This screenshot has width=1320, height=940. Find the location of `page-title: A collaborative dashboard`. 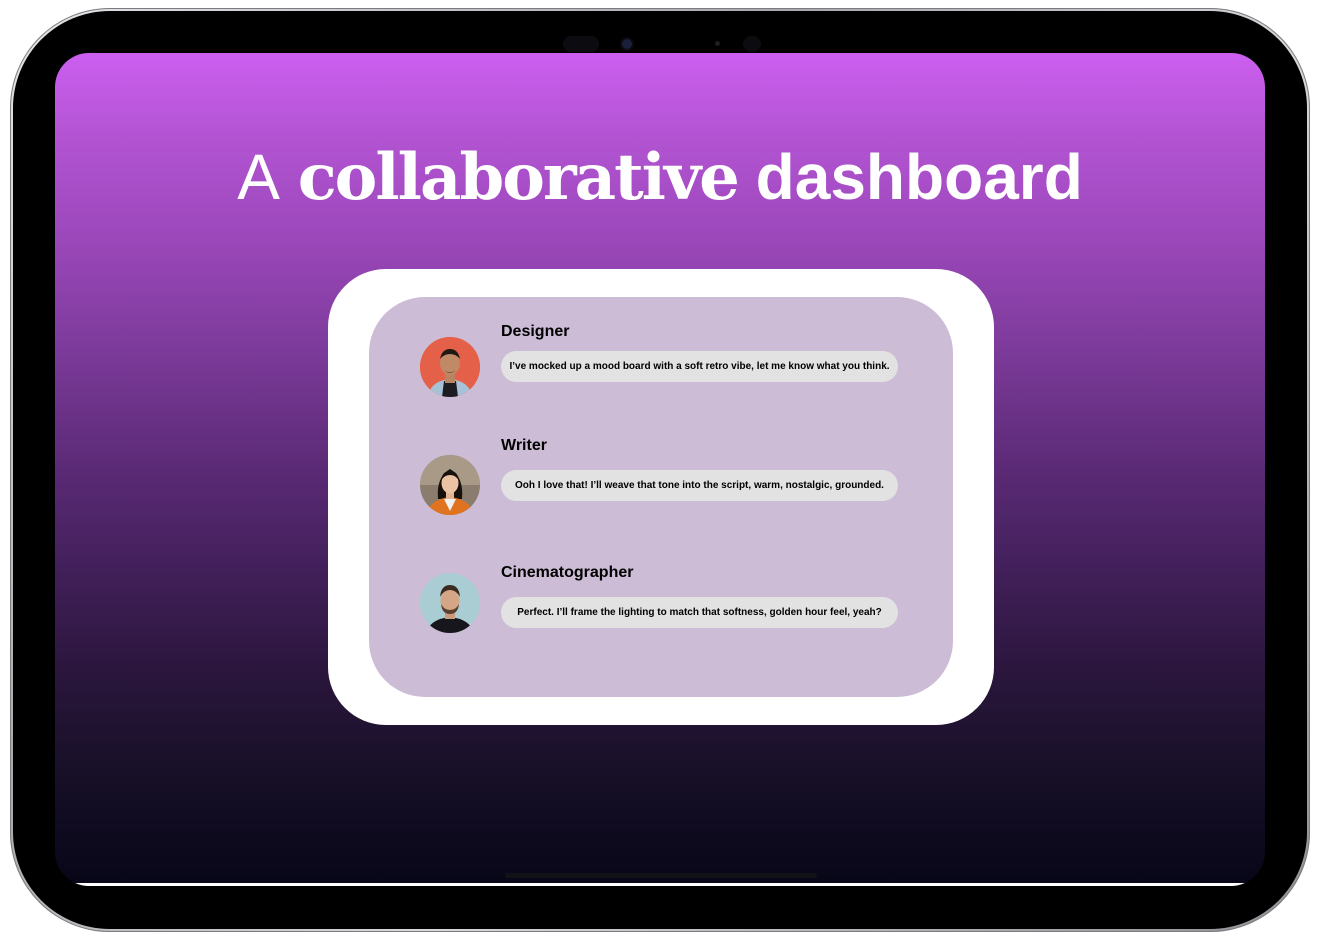

page-title: A collaborative dashboard is located at coordinates (660, 177).